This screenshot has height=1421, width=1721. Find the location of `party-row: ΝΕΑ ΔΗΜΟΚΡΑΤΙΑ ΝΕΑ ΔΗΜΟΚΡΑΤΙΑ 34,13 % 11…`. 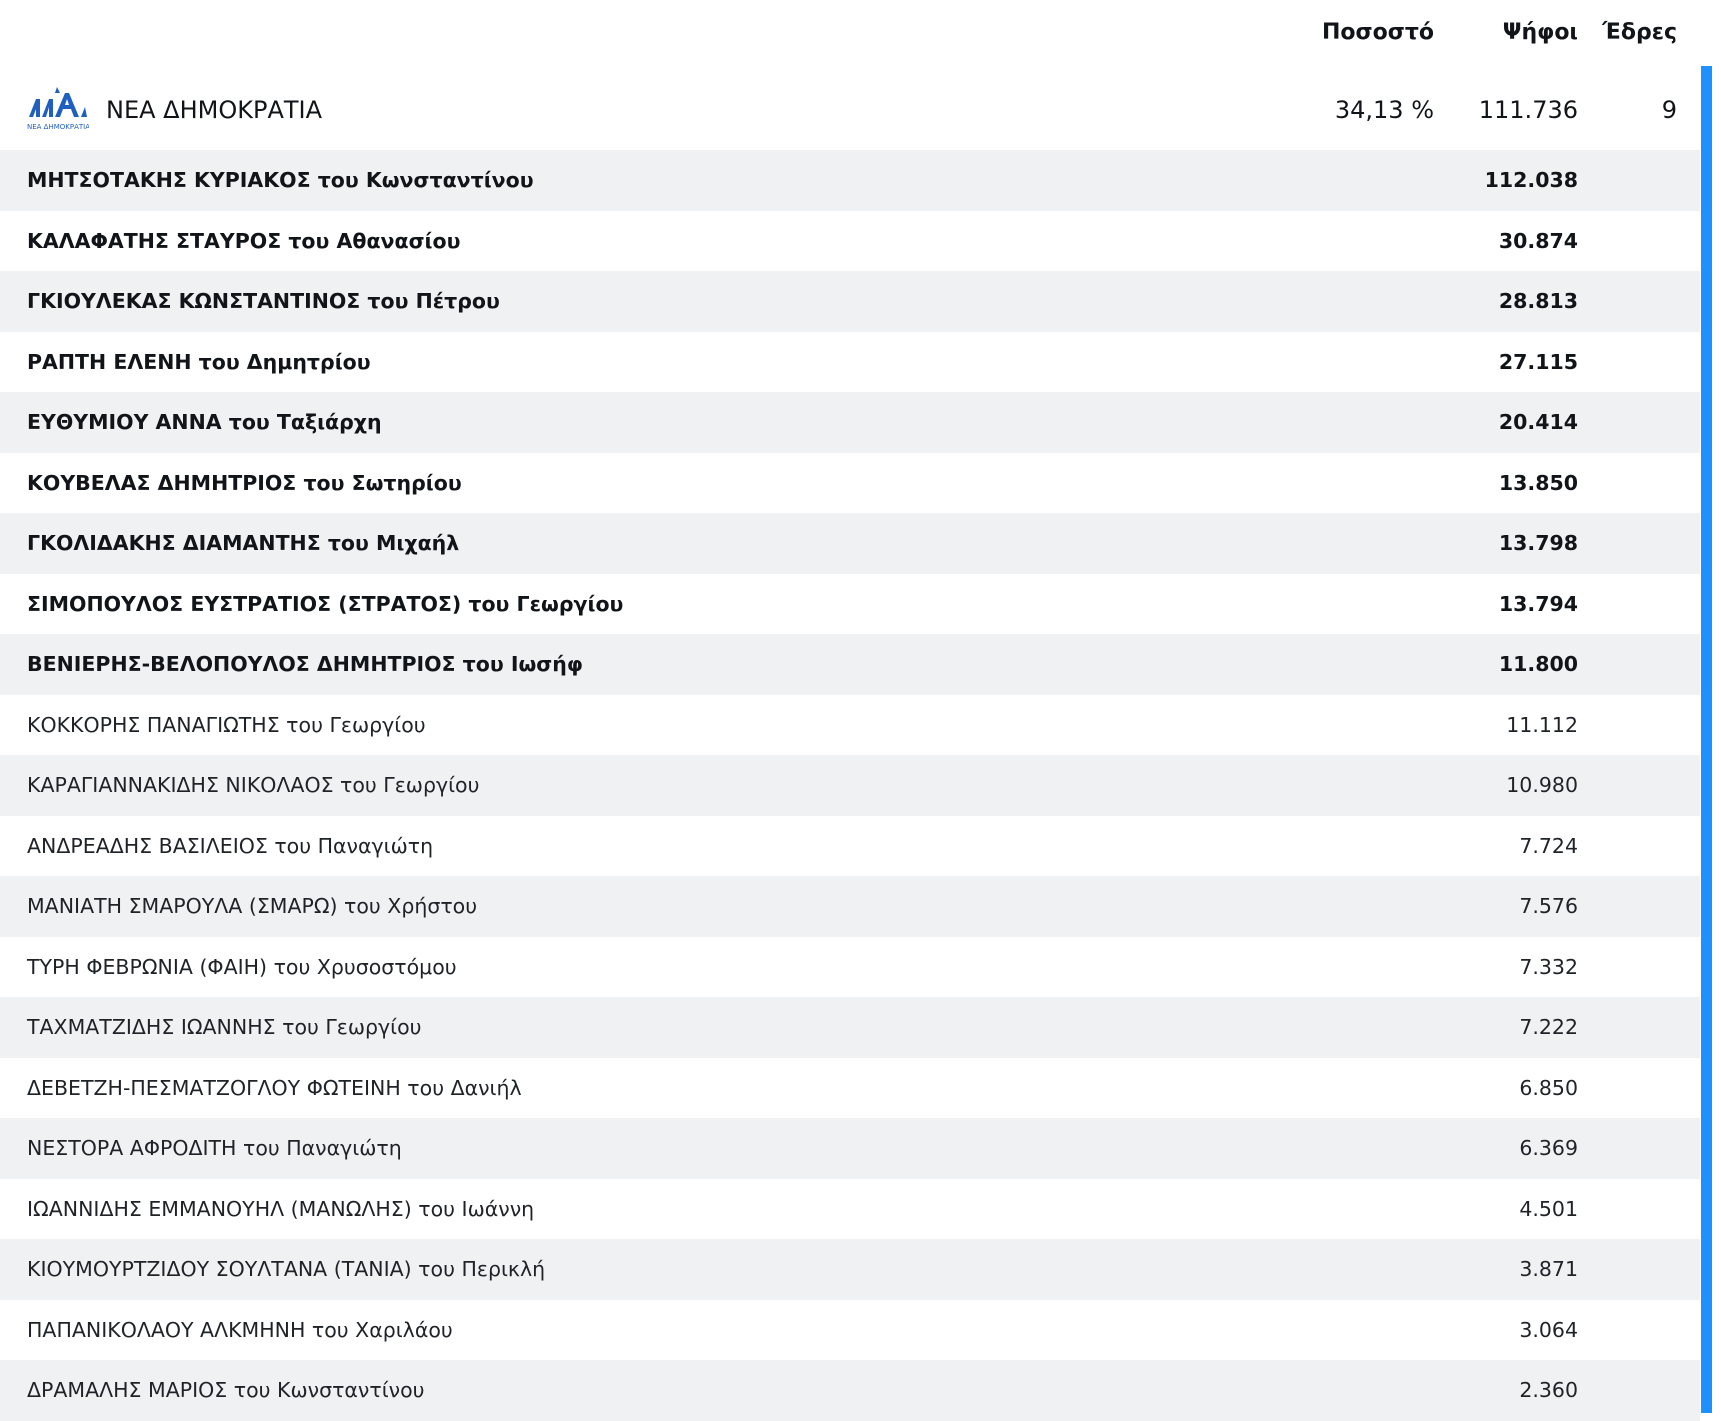

party-row: ΝΕΑ ΔΗΜΟΚΡΑΤΙΑ ΝΕΑ ΔΗΜΟΚΡΑΤΙΑ 34,13 % 11… is located at coordinates (850, 115).